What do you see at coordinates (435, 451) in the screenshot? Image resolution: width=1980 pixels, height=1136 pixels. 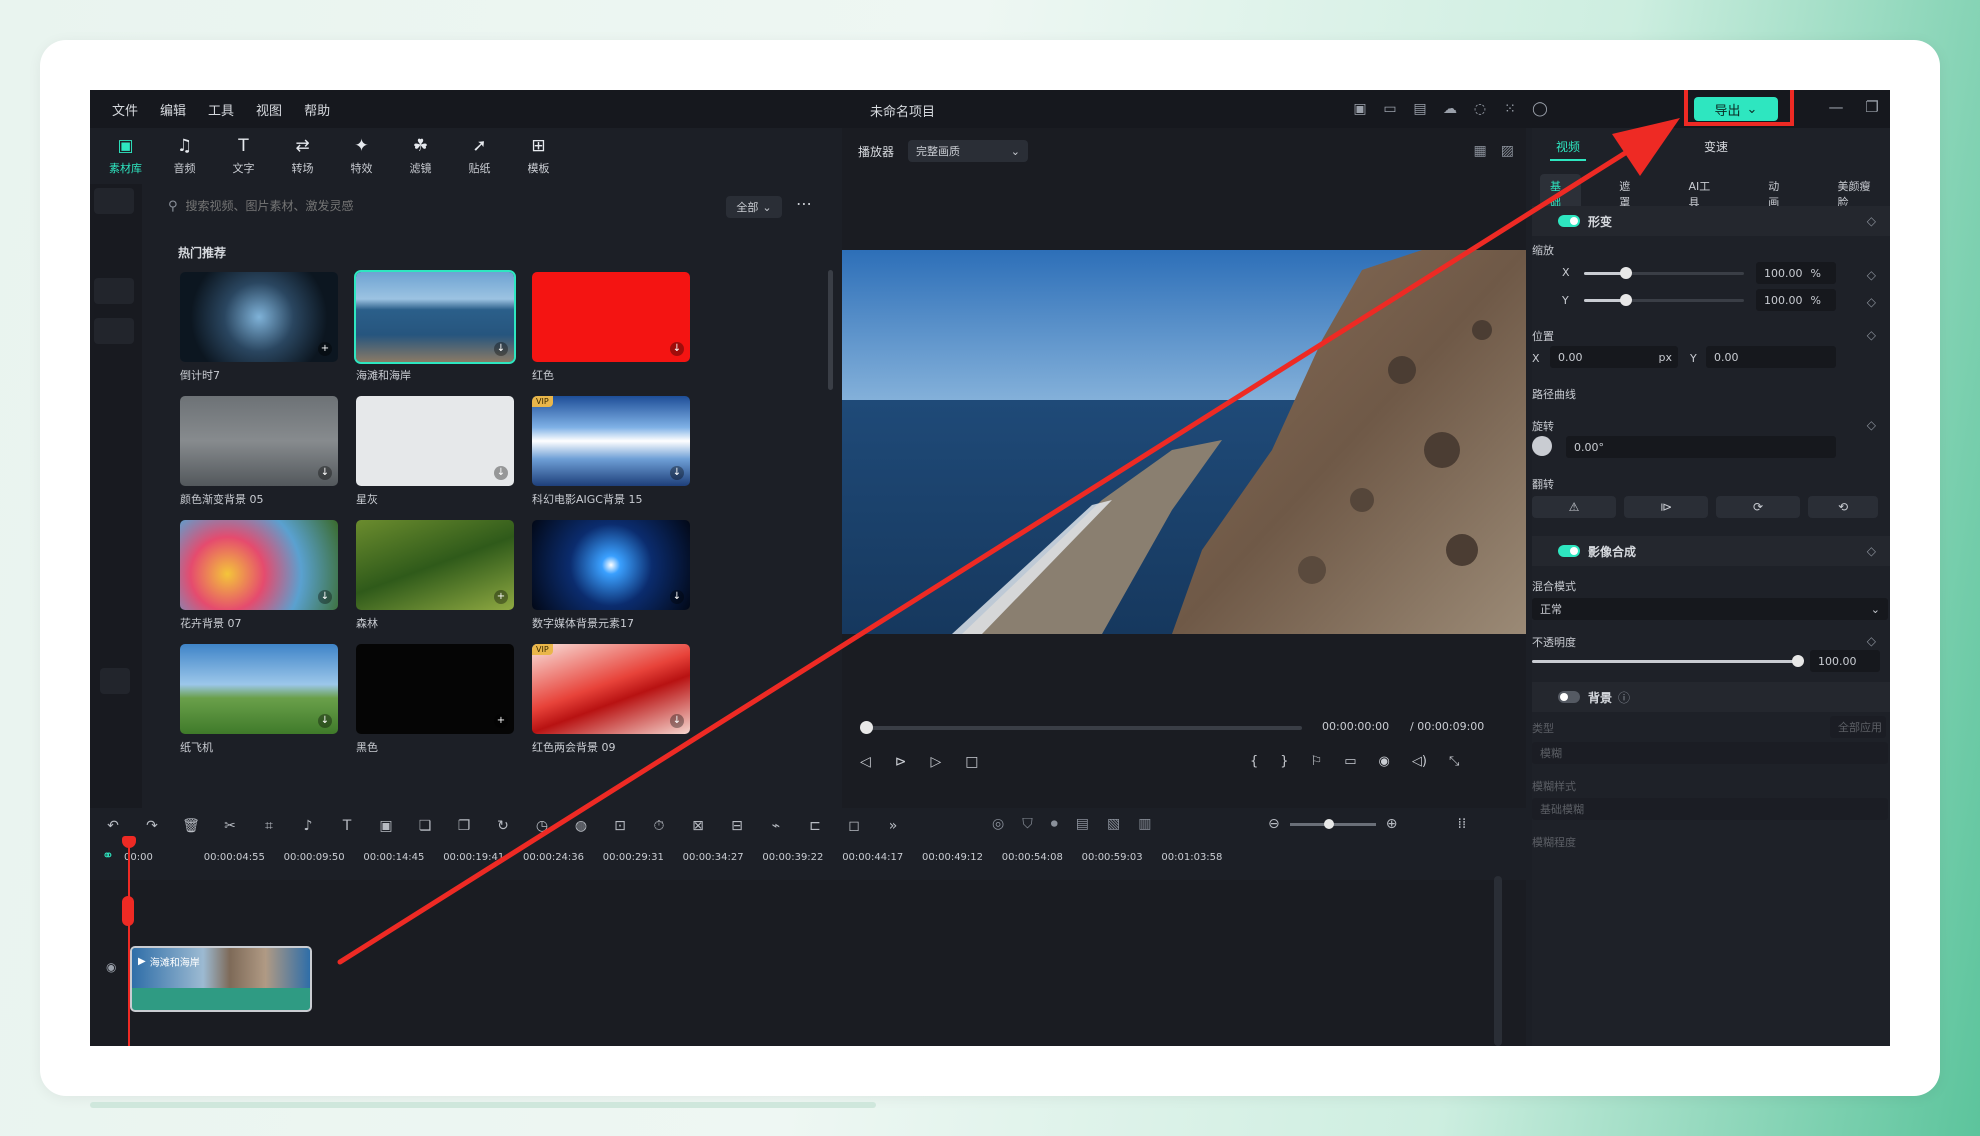 I see `asset-card: ↓ 星灰` at bounding box center [435, 451].